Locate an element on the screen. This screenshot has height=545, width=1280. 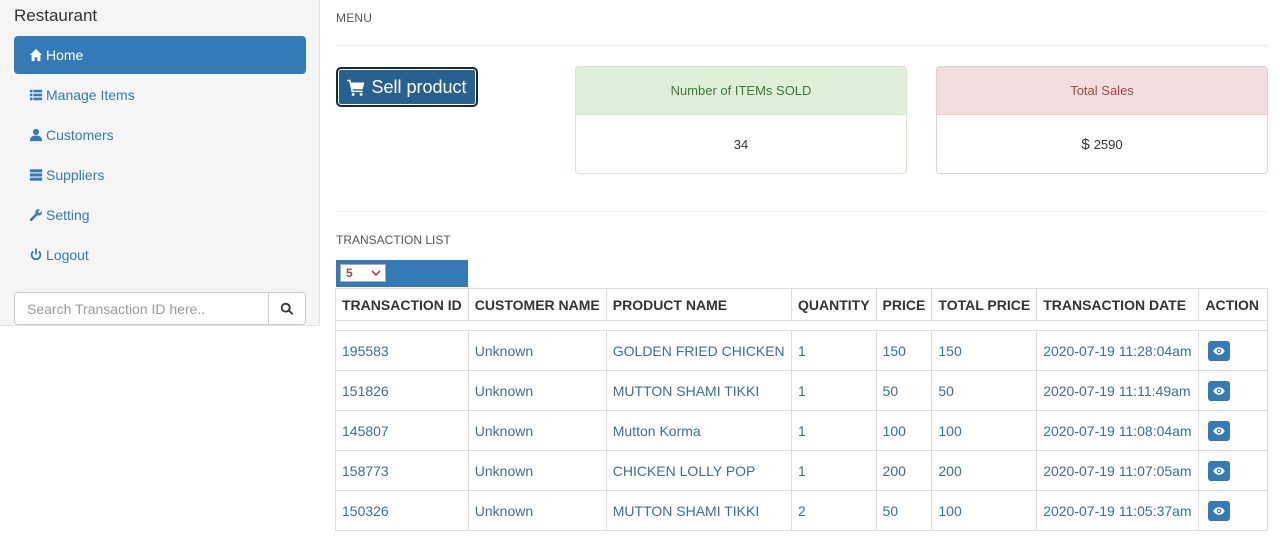
product-name-cell: GOLDEN FRIED CHICKEN is located at coordinates (698, 350).